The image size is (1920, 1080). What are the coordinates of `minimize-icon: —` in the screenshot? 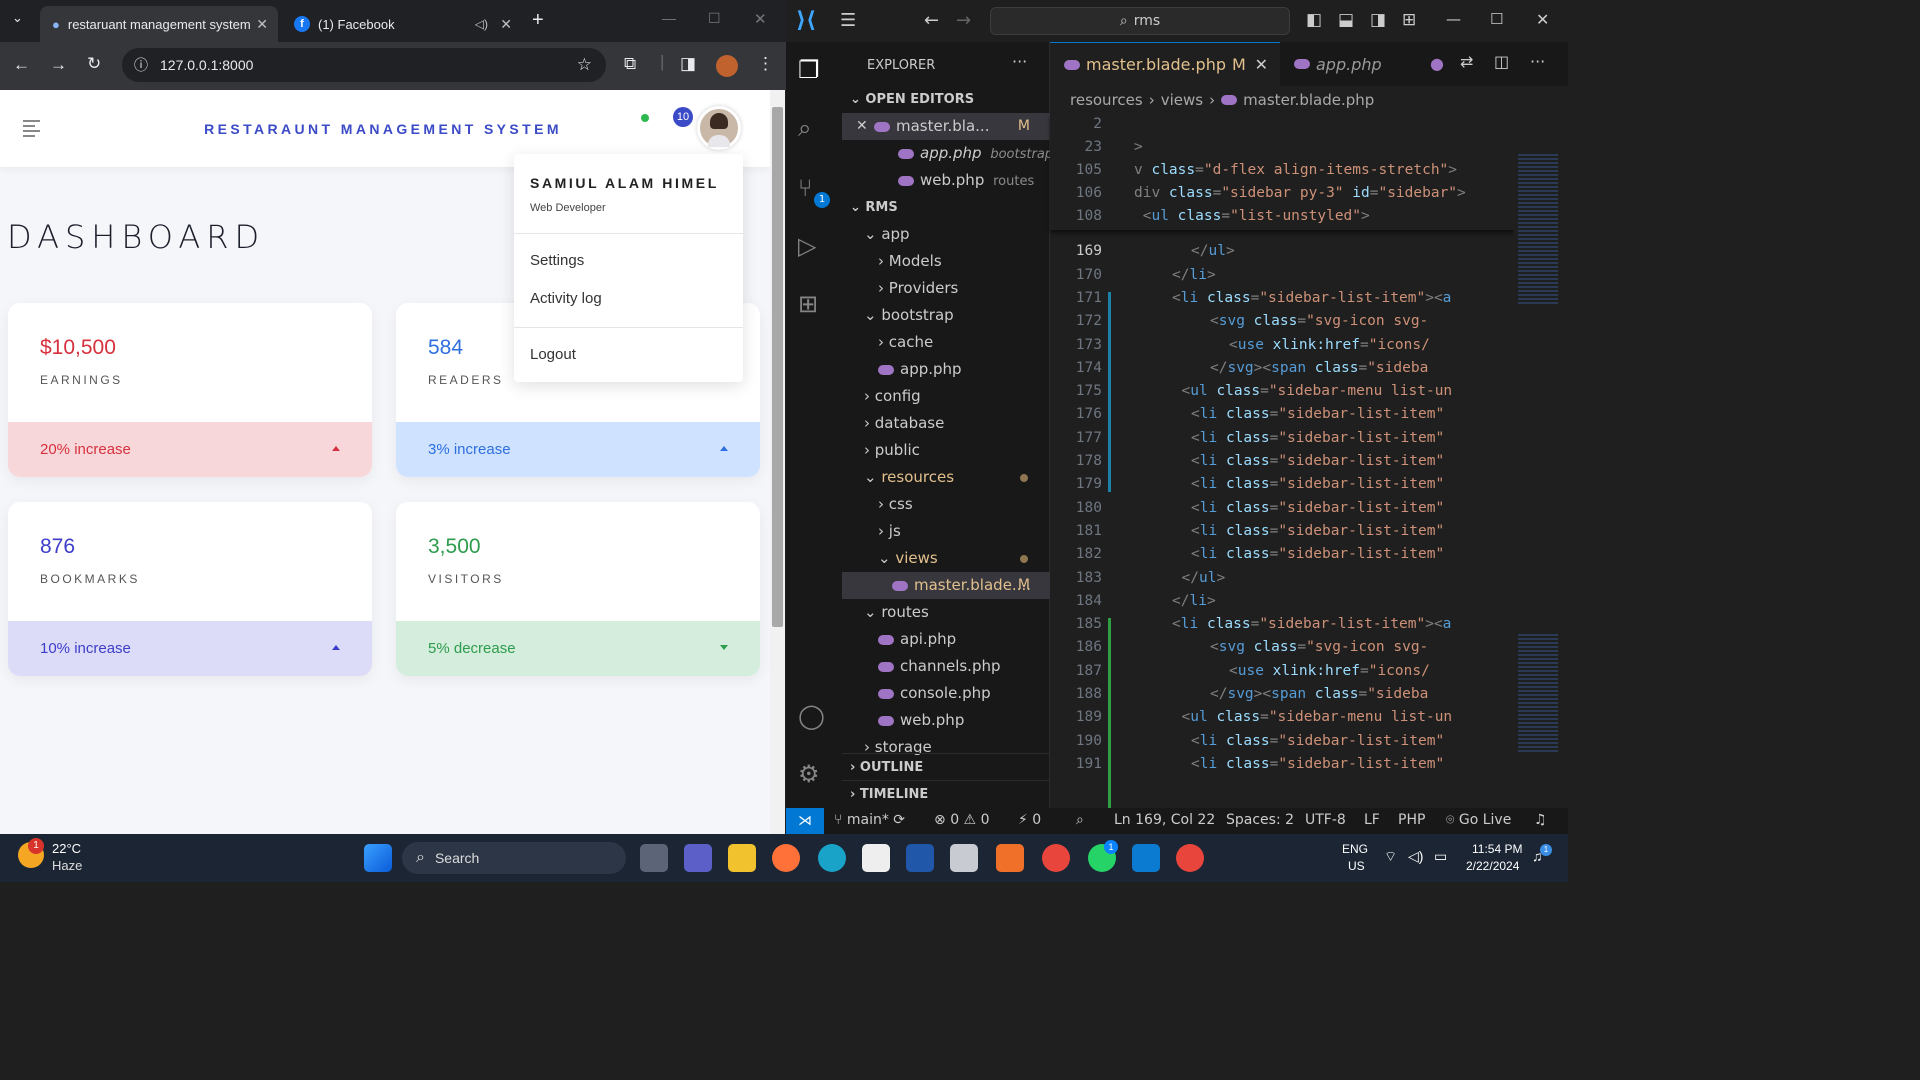 It's located at (669, 18).